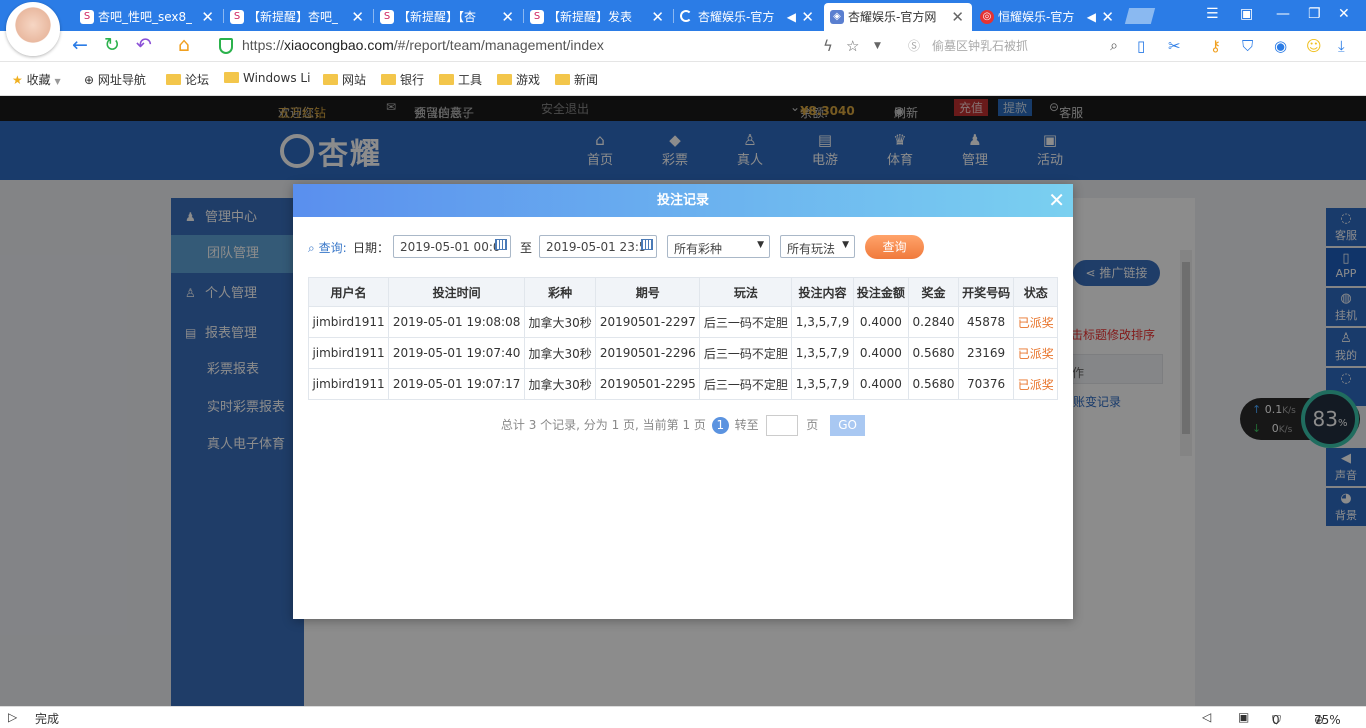 The image size is (1366, 728). Describe the element at coordinates (852, 46) in the screenshot. I see `favorite-star-icon: ☆` at that location.